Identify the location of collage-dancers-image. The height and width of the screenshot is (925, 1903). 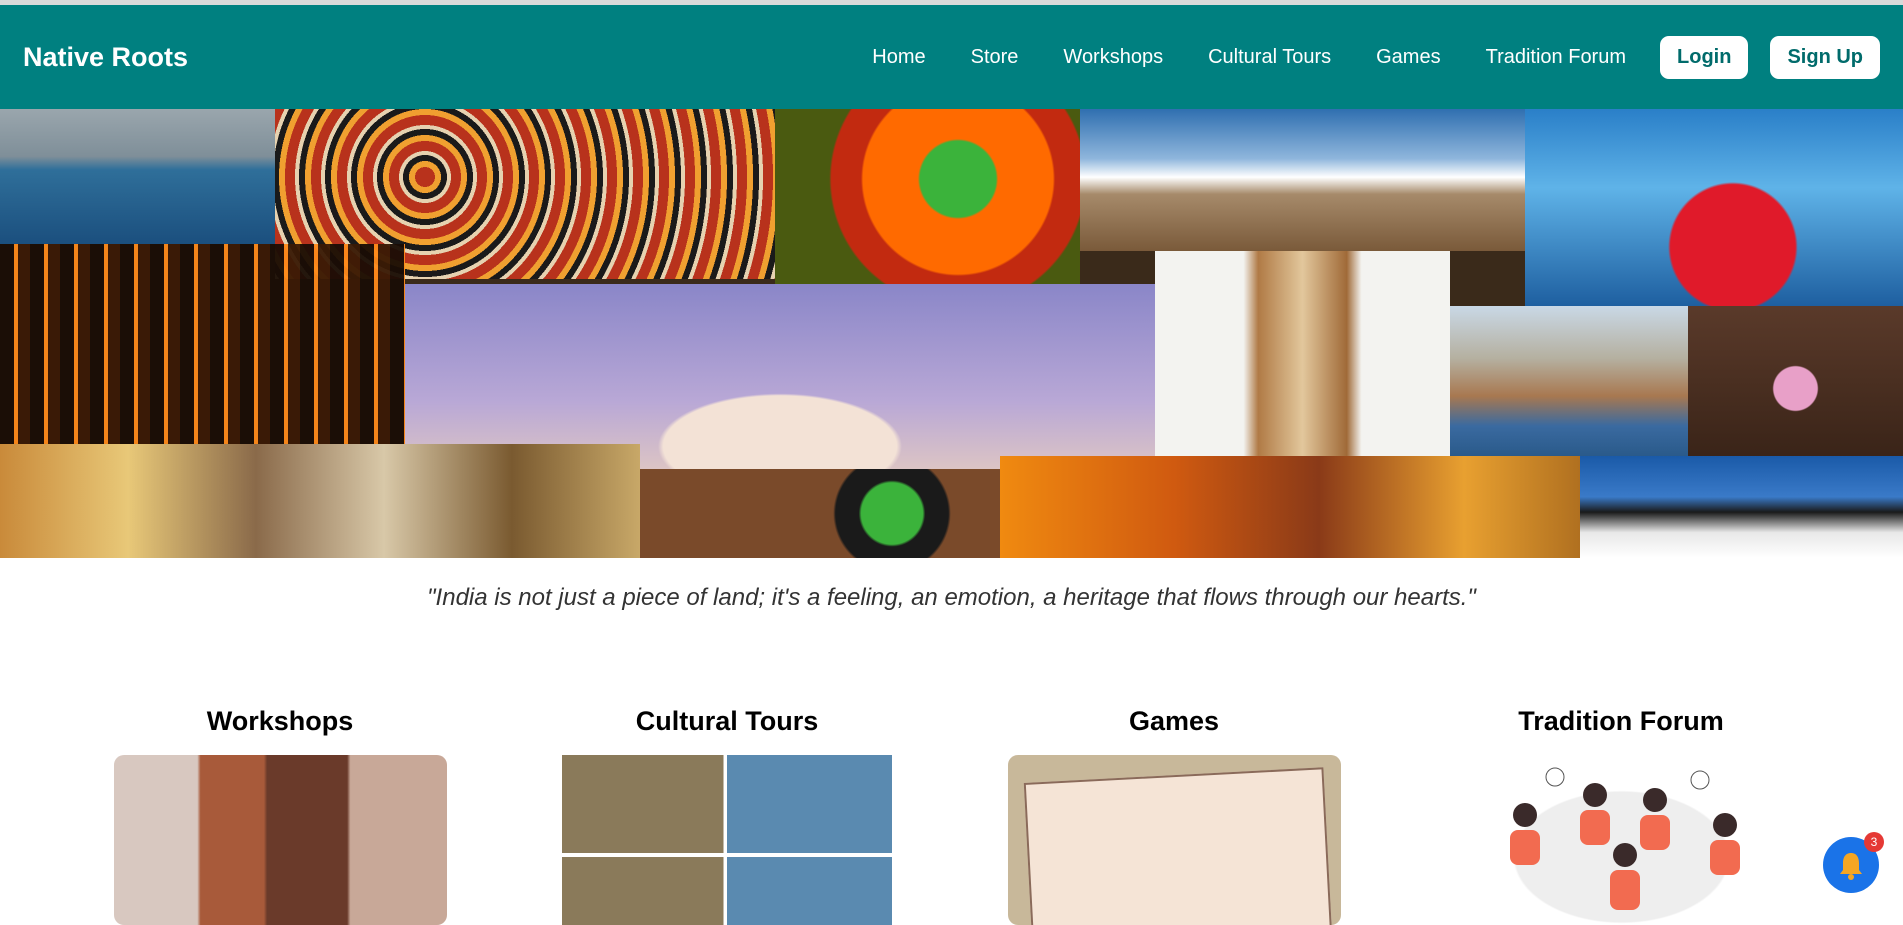
(1714, 207).